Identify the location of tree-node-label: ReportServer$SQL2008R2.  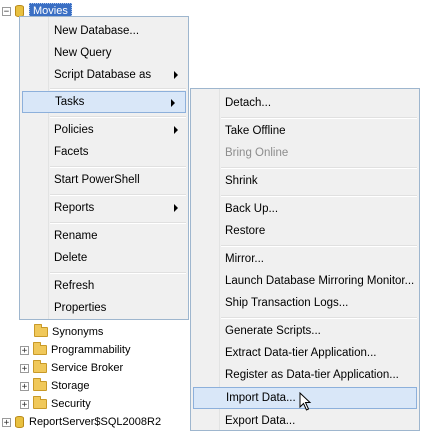
(95, 422).